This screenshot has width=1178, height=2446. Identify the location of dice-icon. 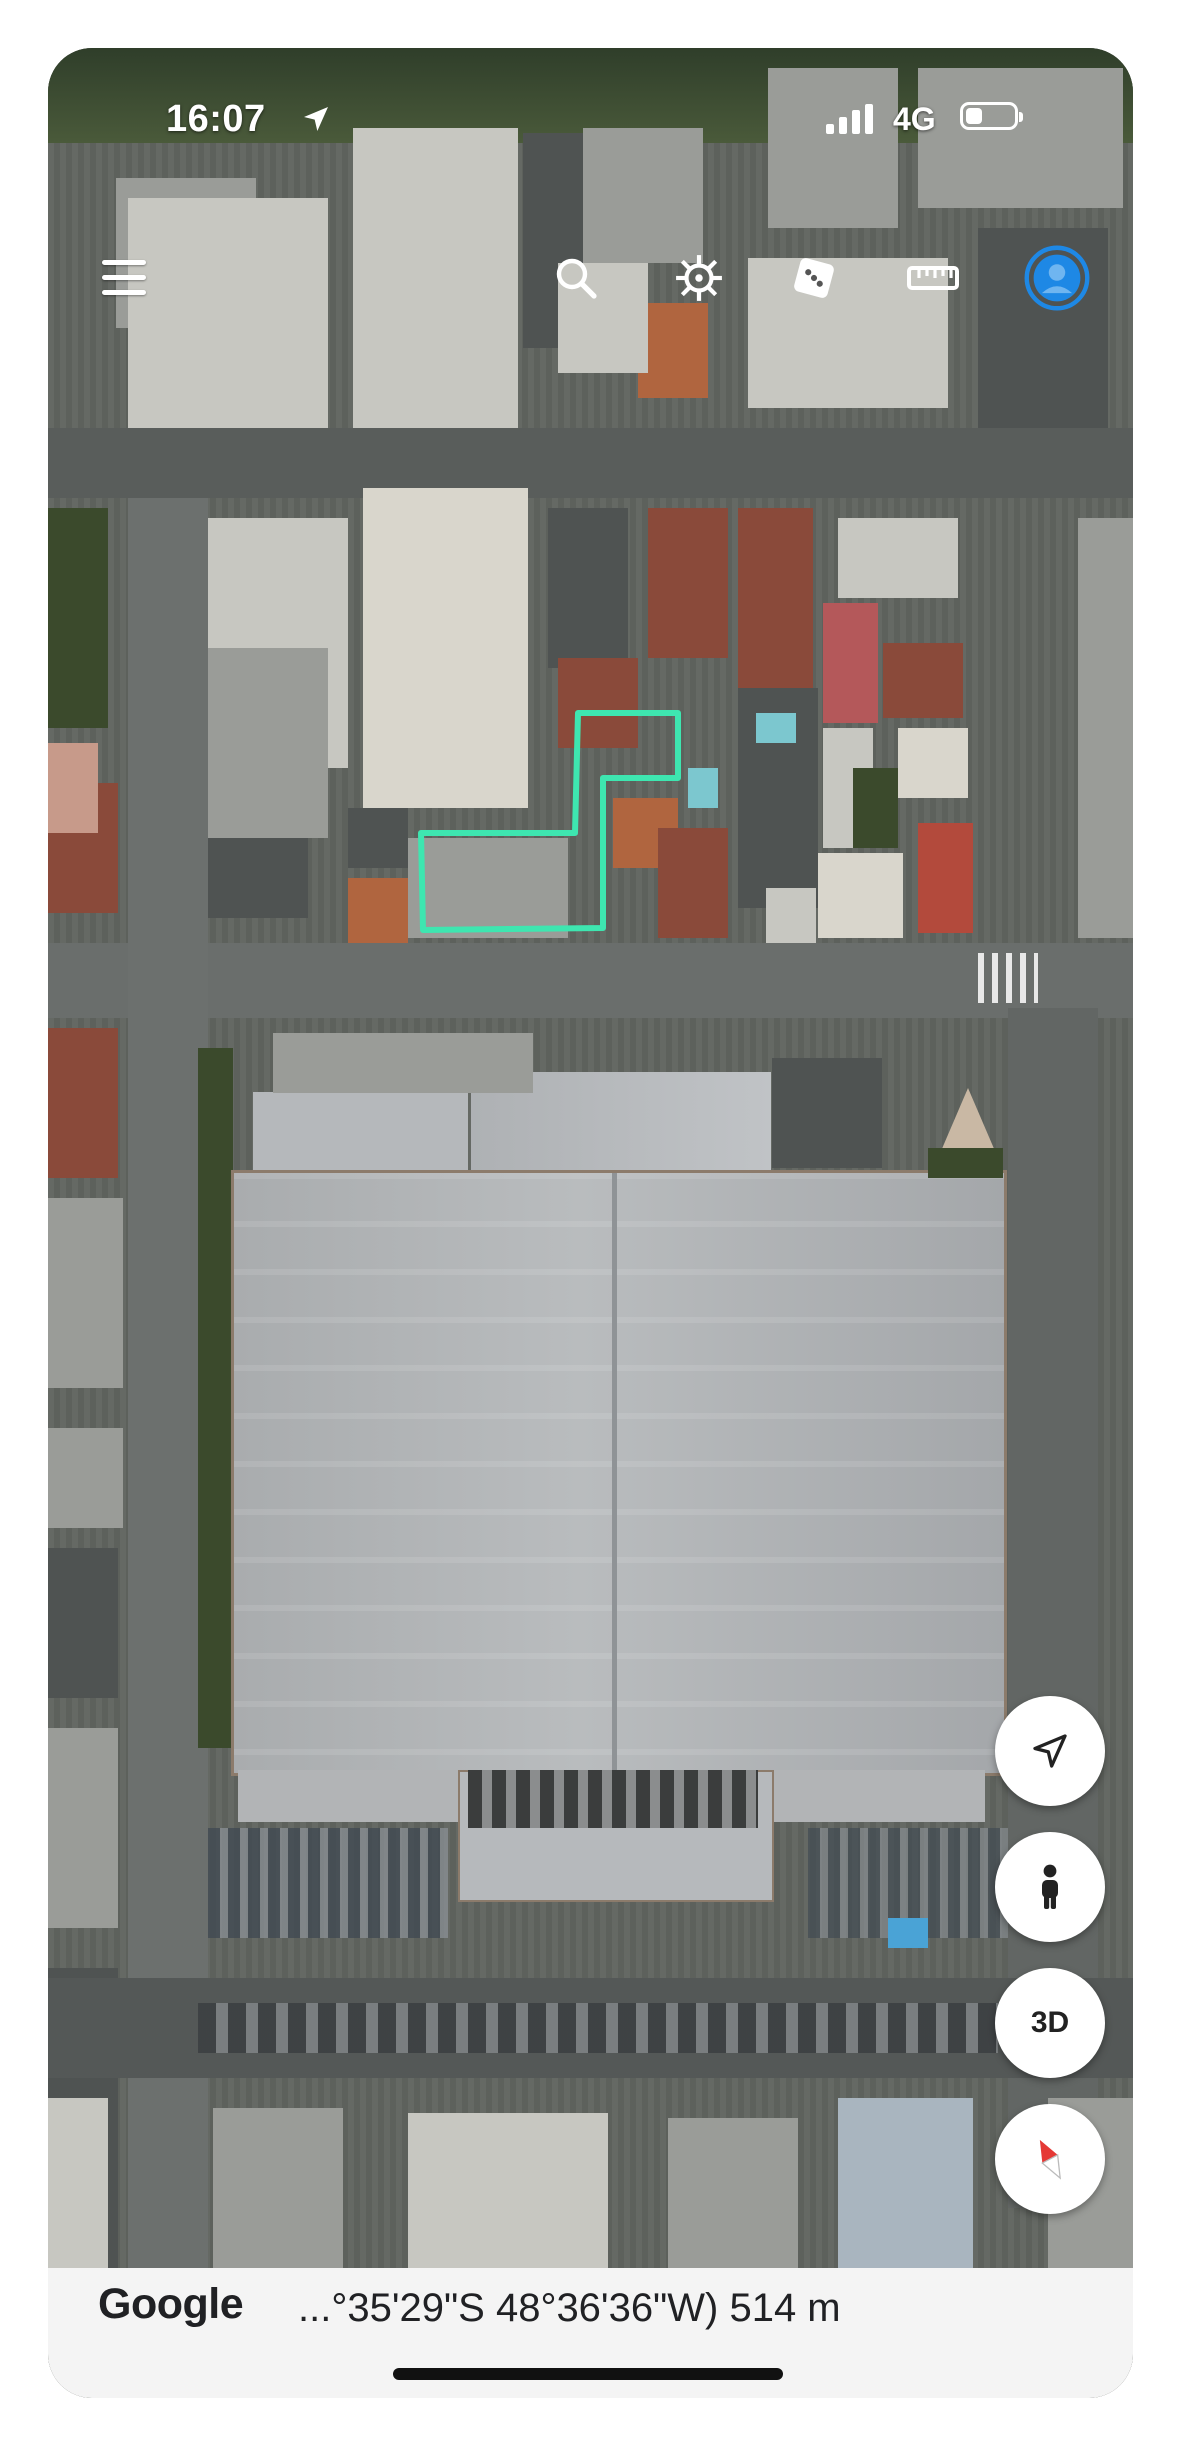
(814, 278).